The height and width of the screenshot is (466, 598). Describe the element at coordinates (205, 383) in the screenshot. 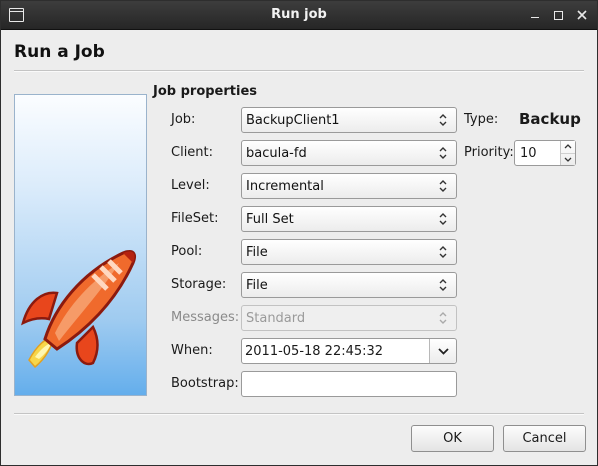

I see `bootstrap-label: Bootstrap:` at that location.